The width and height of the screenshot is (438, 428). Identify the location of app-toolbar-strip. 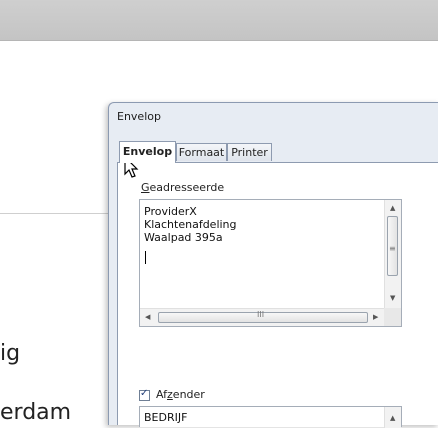
(219, 20).